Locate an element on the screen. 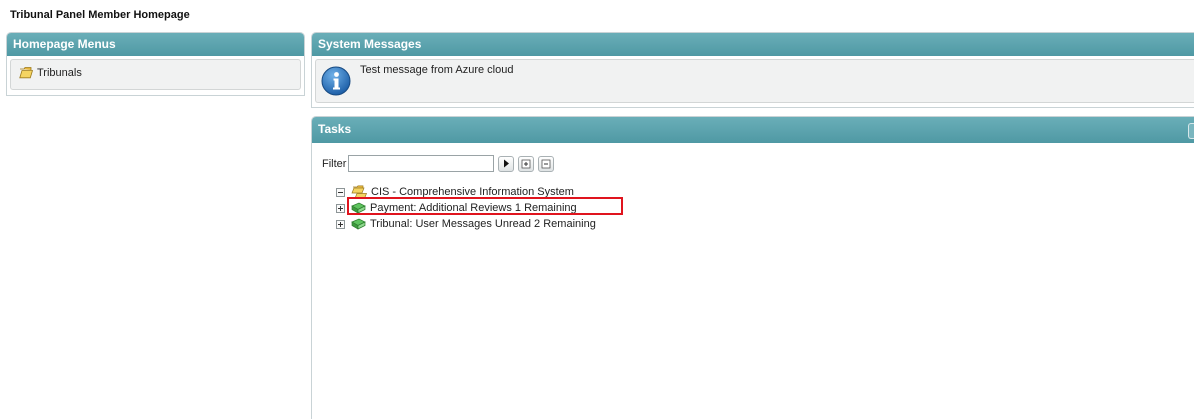 The image size is (1194, 419). play-arrow-icon is located at coordinates (507, 163).